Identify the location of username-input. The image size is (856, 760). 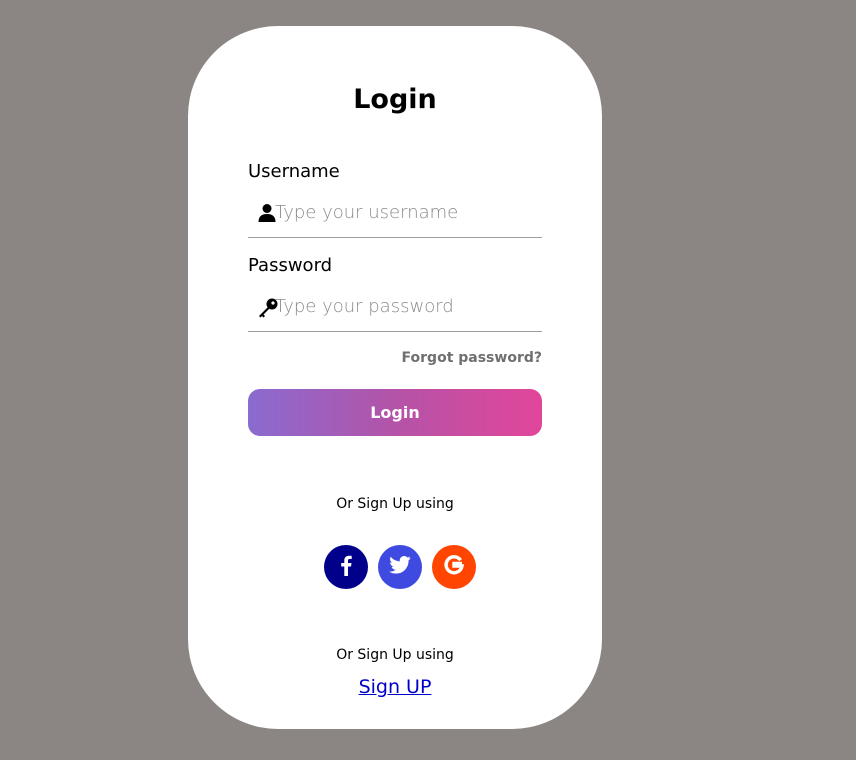
(405, 212).